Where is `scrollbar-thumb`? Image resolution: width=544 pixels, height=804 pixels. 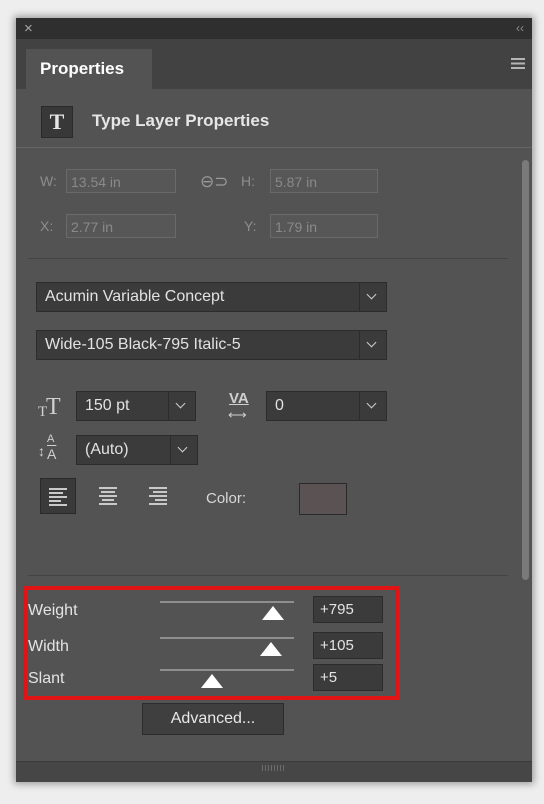 scrollbar-thumb is located at coordinates (525, 370).